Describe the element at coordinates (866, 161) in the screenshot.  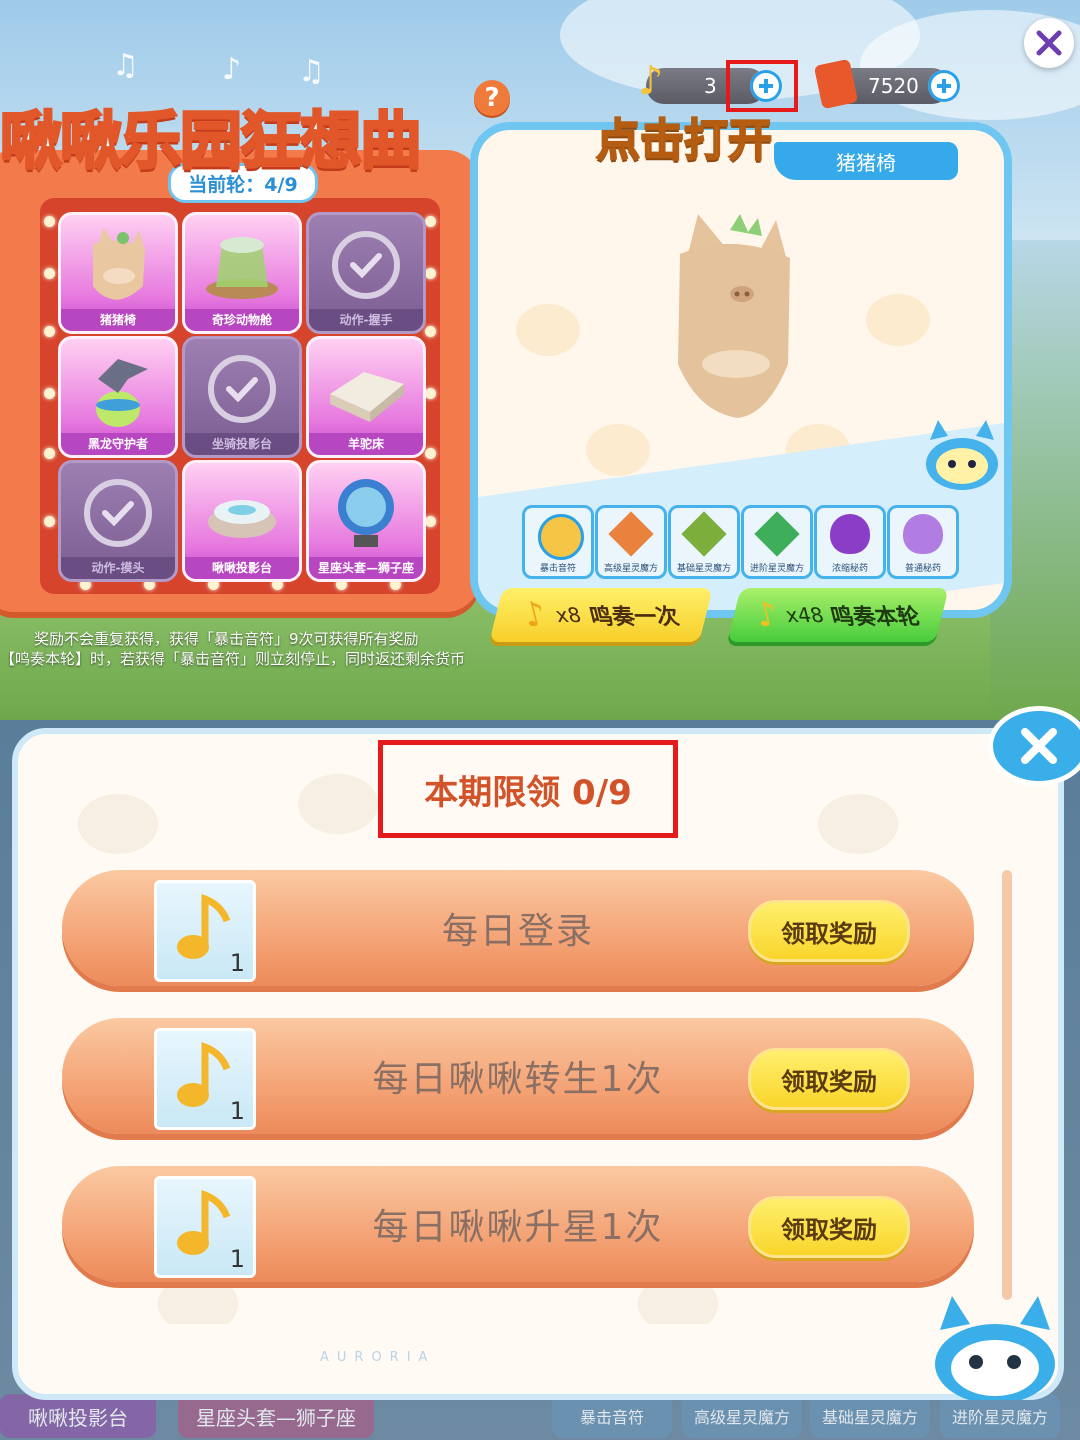
I see `preview-item-name: 猪猪椅` at that location.